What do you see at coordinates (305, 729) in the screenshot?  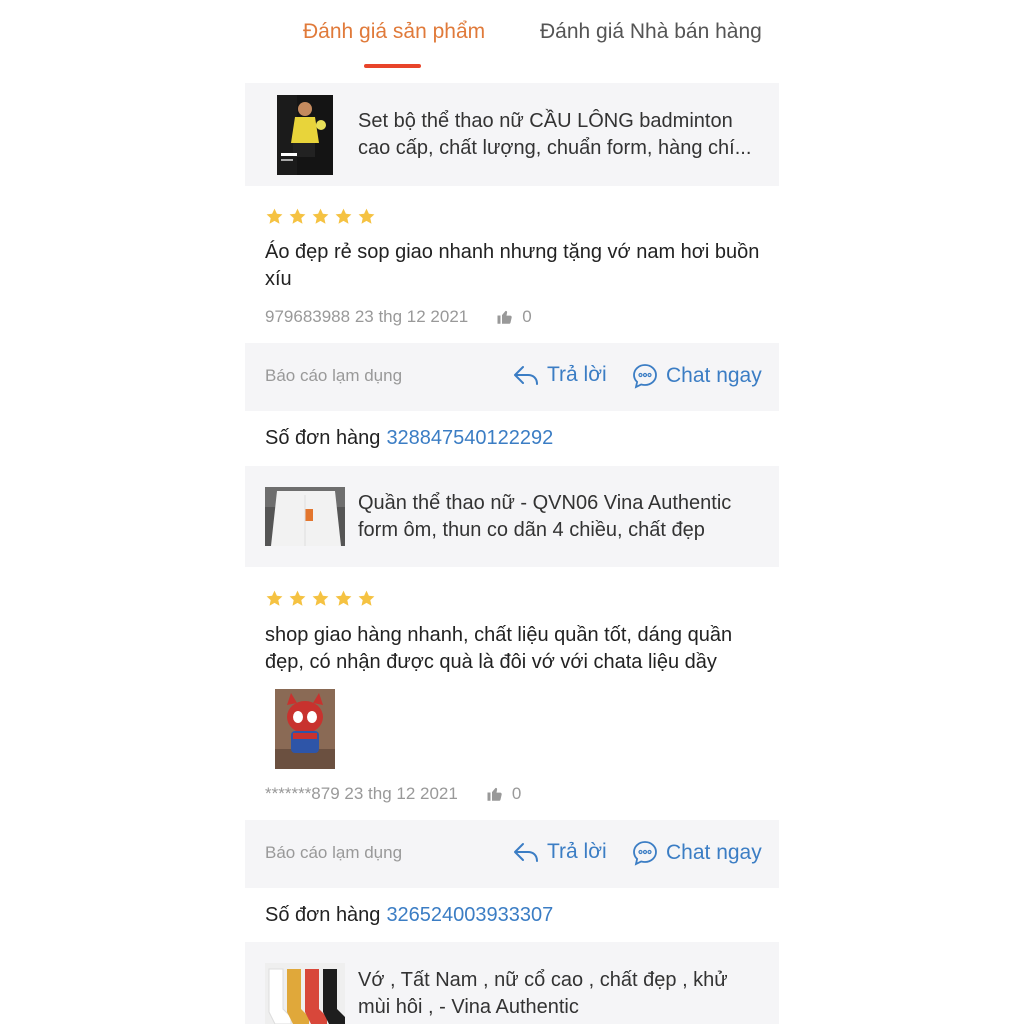 I see `review-photo` at bounding box center [305, 729].